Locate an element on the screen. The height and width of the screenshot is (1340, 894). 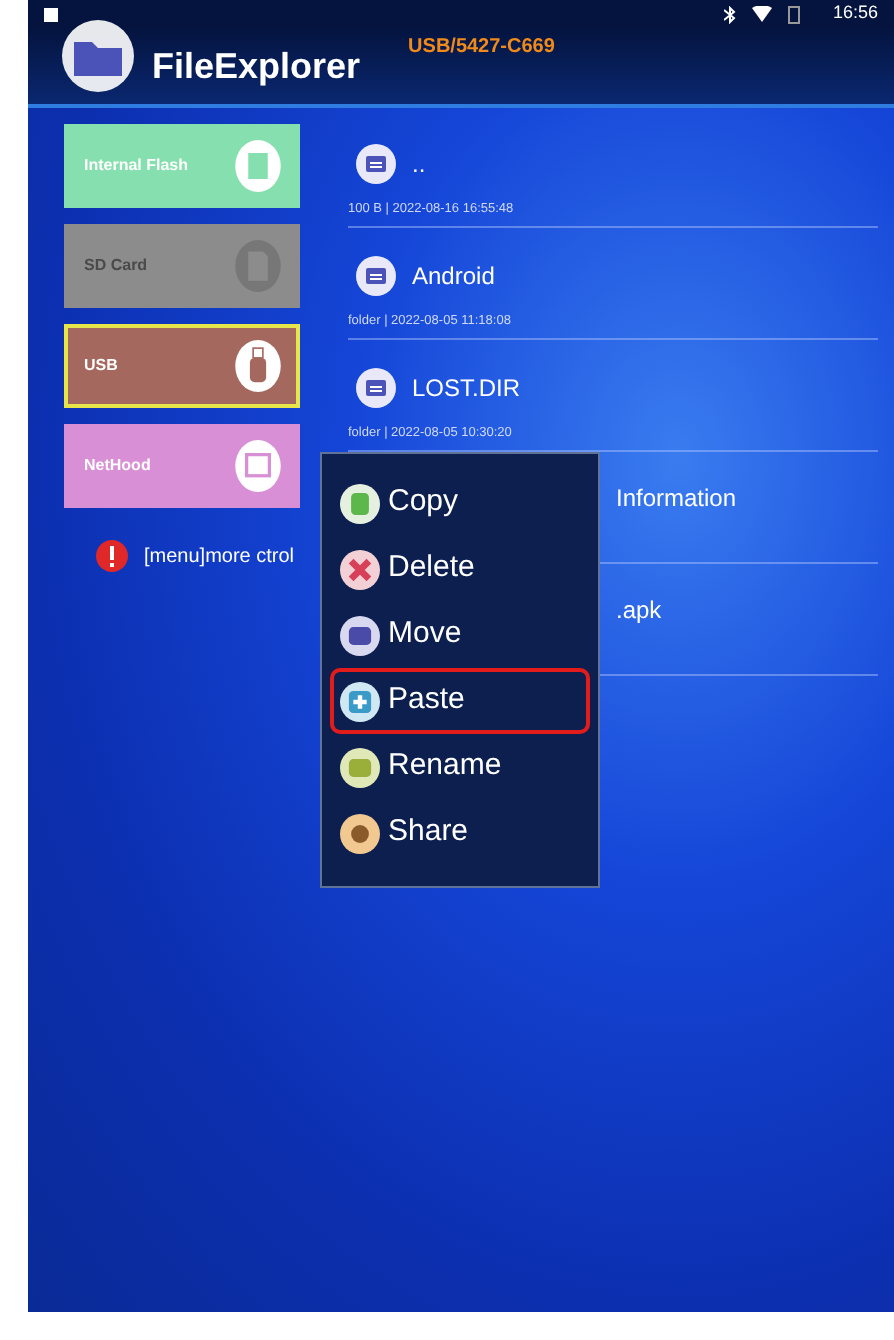
bluetooth-icon is located at coordinates (730, 14).